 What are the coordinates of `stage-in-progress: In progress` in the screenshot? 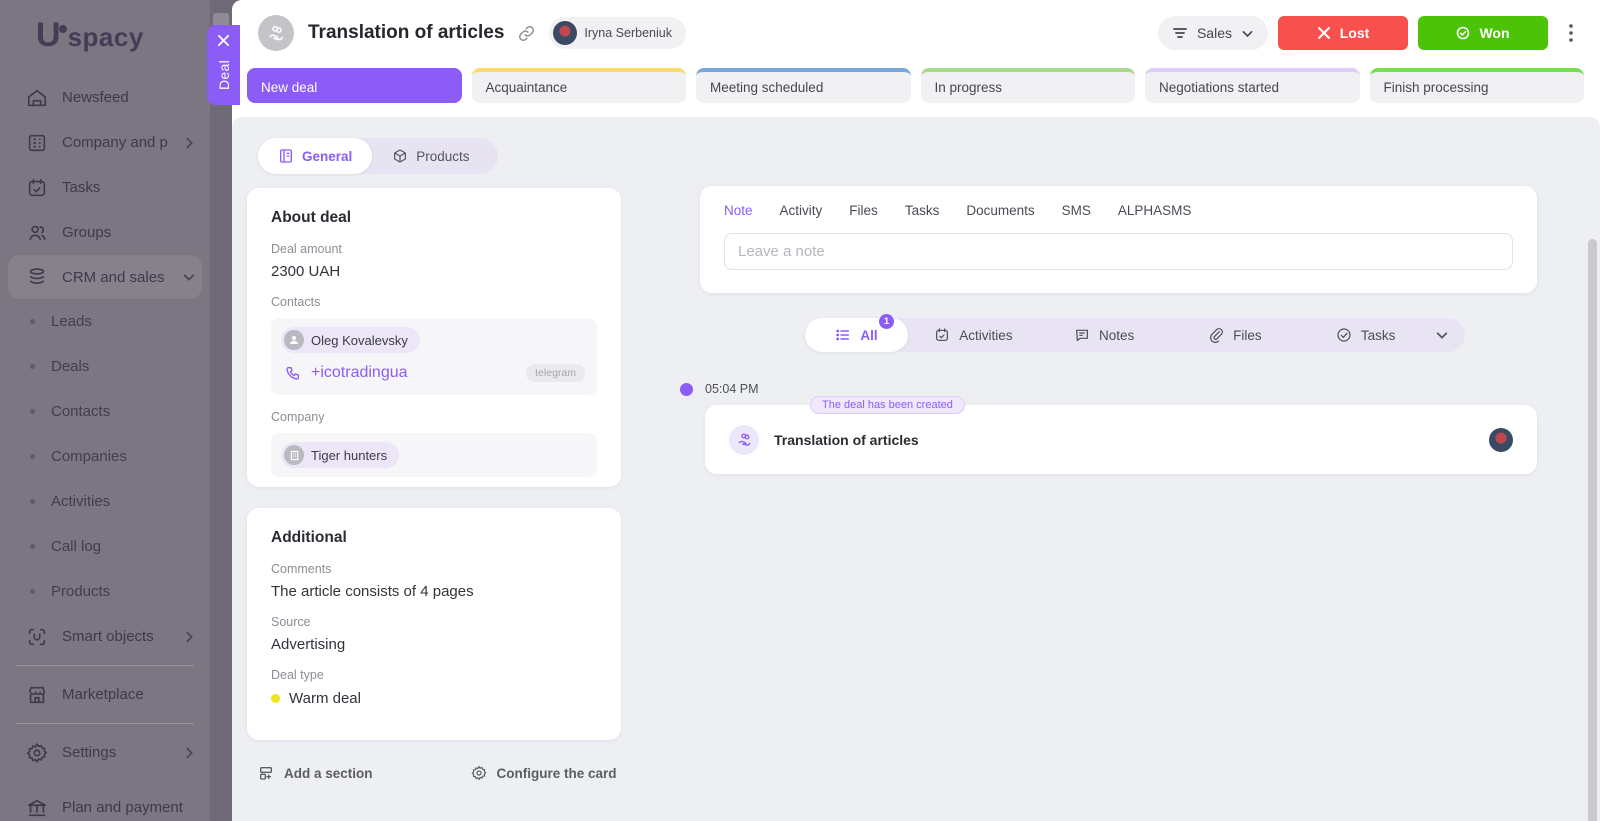 It's located at (1027, 85).